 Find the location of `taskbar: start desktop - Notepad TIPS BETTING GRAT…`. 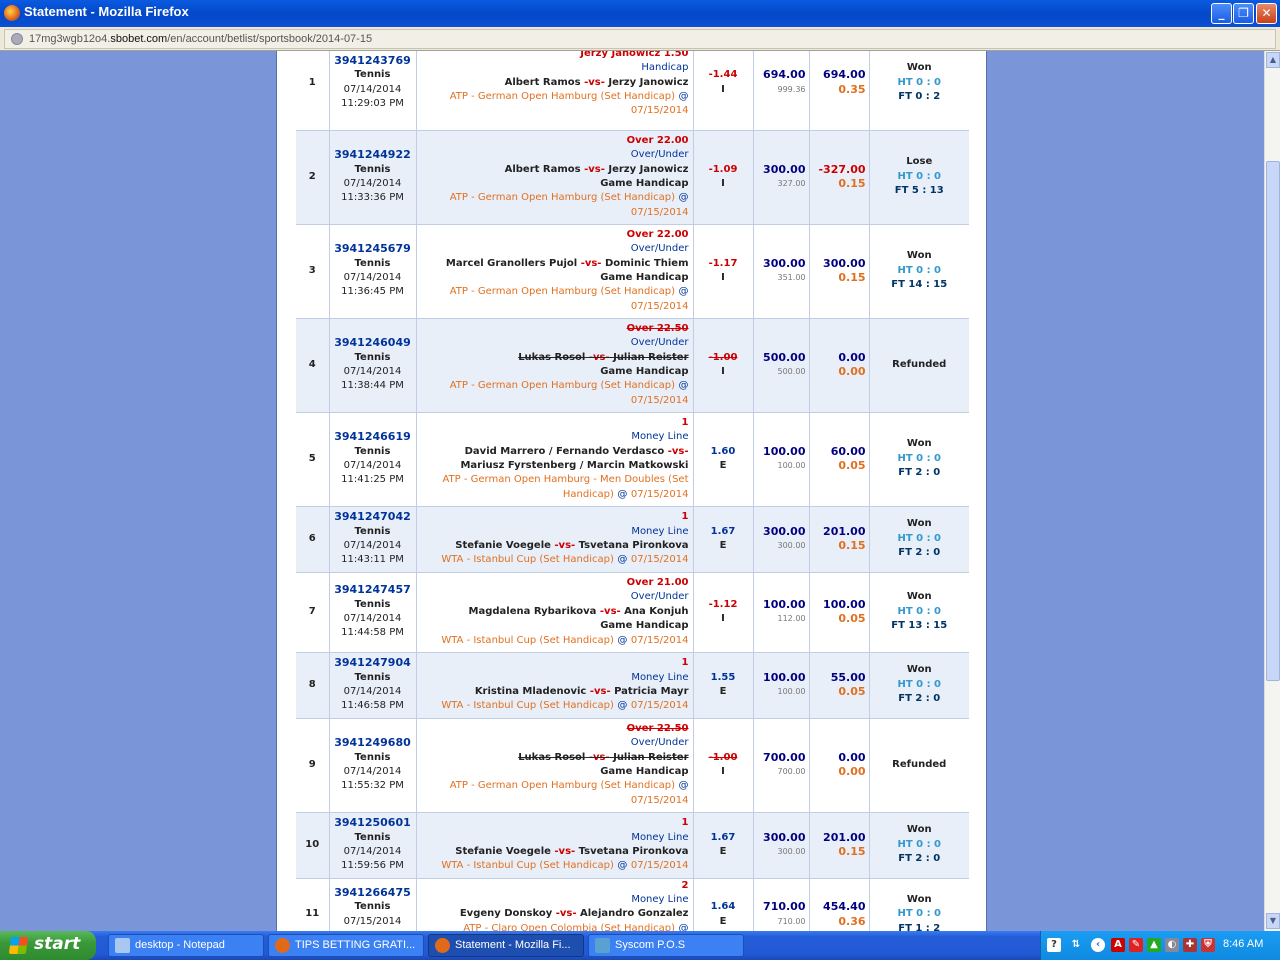

taskbar: start desktop - Notepad TIPS BETTING GRAT… is located at coordinates (640, 945).